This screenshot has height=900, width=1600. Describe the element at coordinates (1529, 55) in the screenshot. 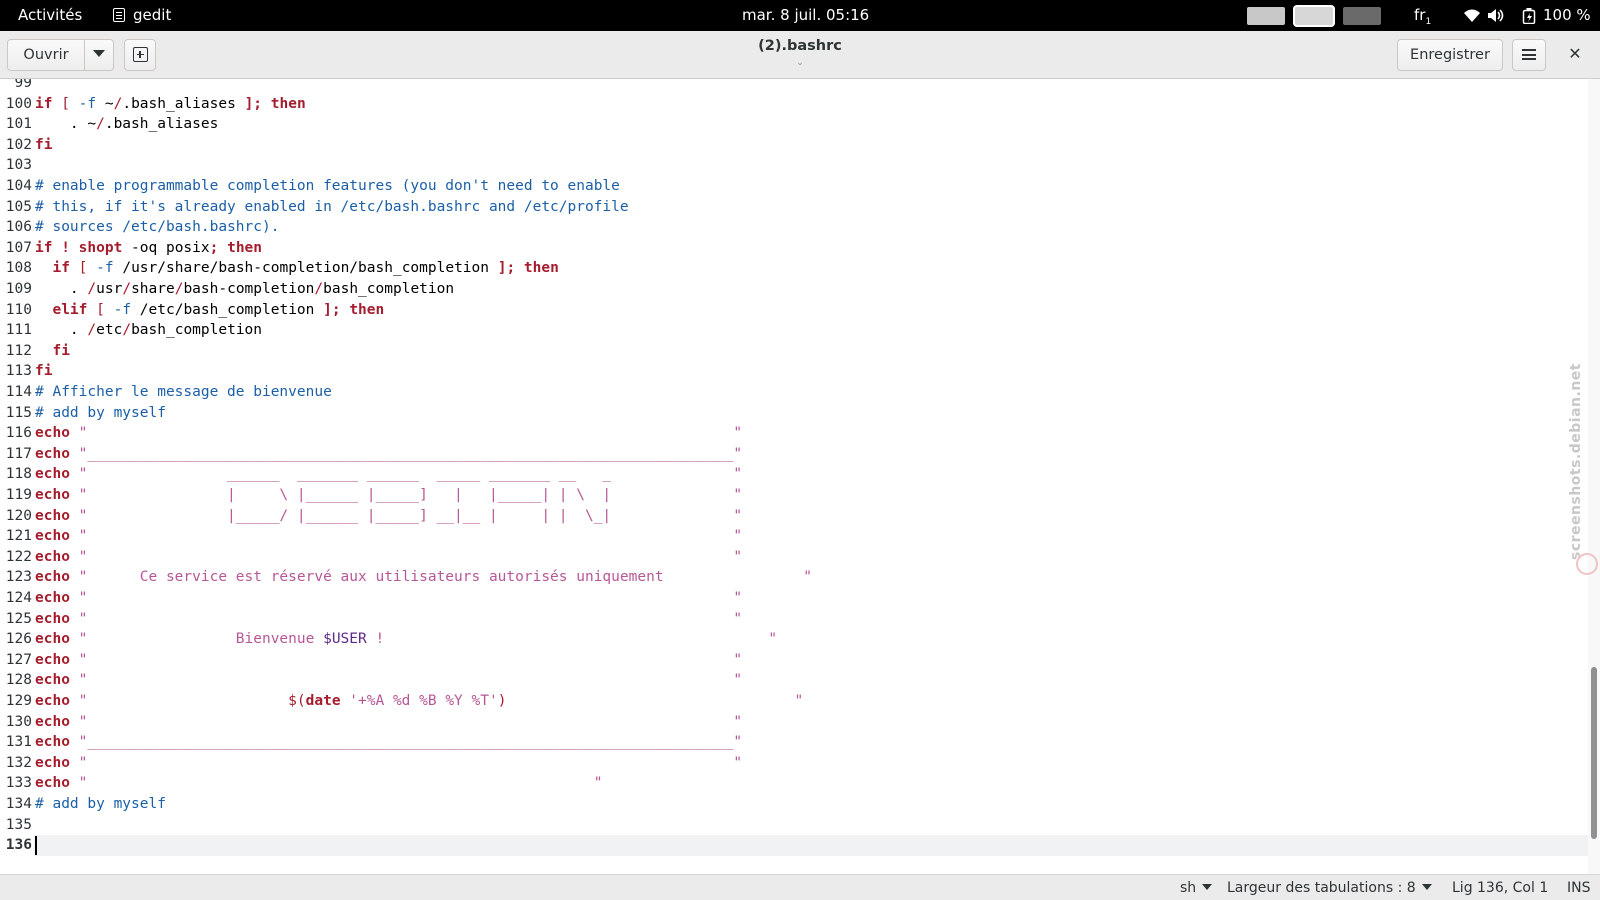

I see `main-menu-button` at that location.